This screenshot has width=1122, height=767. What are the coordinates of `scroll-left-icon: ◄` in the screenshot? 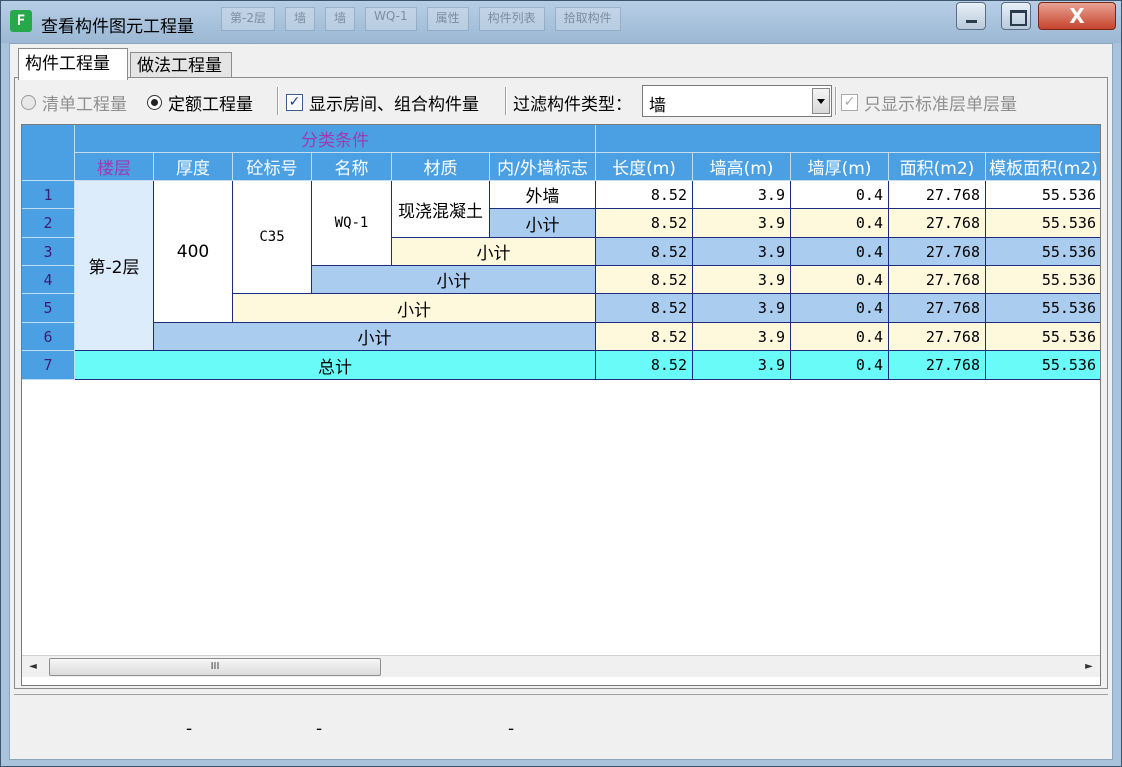 It's located at (33, 667).